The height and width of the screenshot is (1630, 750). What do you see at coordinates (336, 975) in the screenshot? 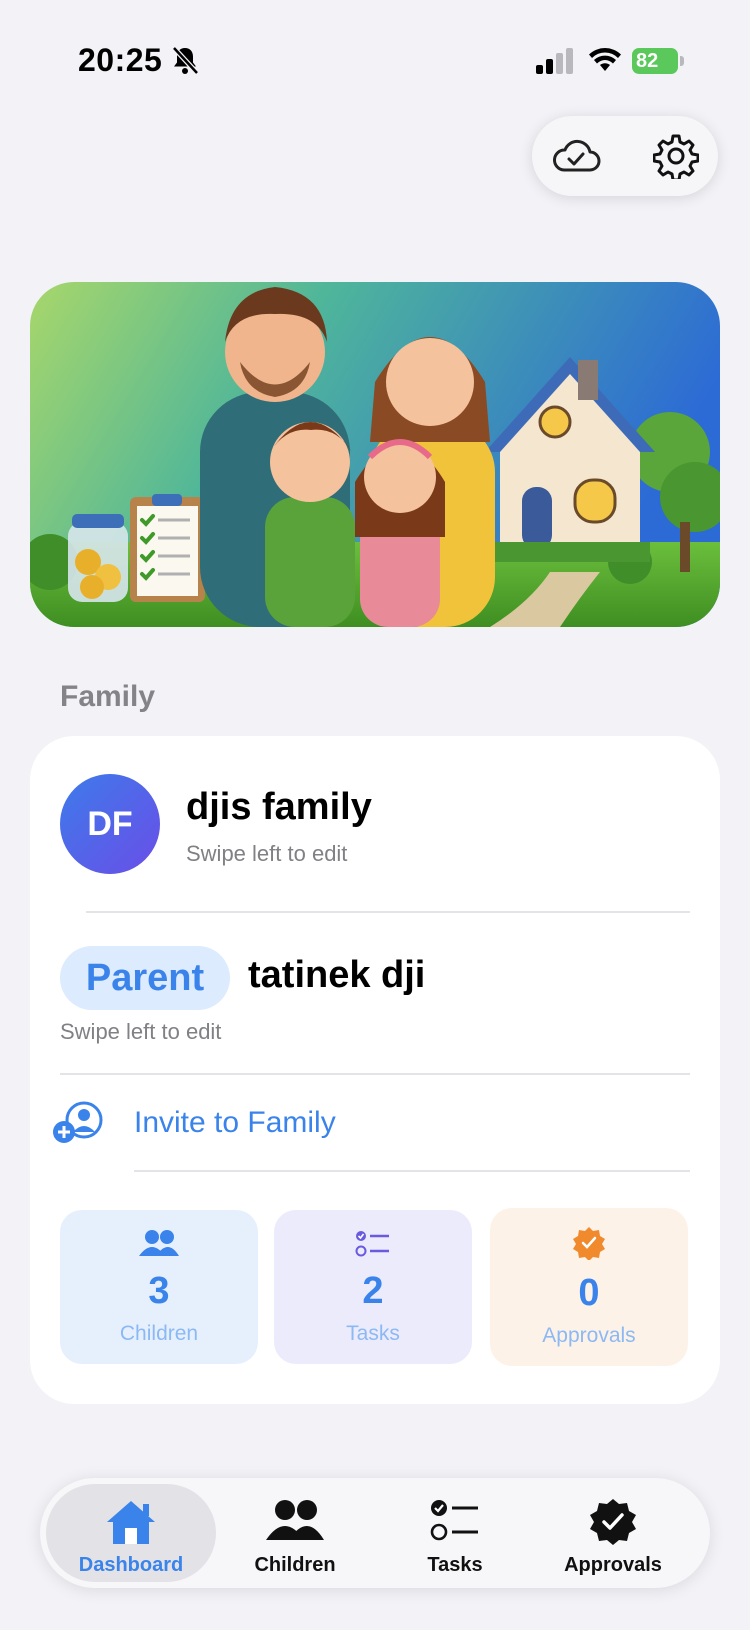
I see `member-name: tatinek dji` at bounding box center [336, 975].